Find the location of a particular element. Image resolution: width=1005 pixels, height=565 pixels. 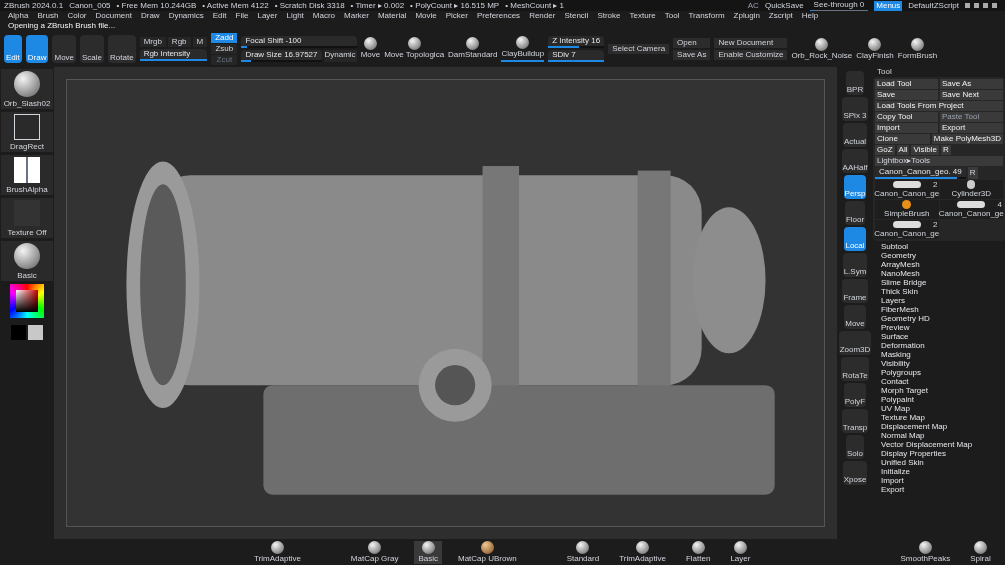

menu-item: Macro is located at coordinates (324, 16).